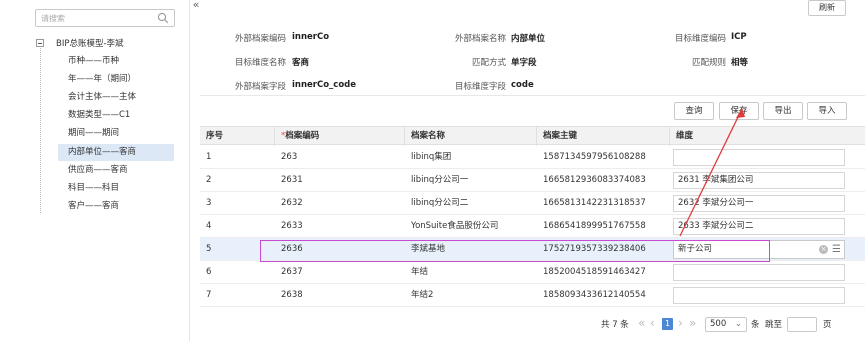  What do you see at coordinates (209, 272) in the screenshot?
I see `cell-no: 6` at bounding box center [209, 272].